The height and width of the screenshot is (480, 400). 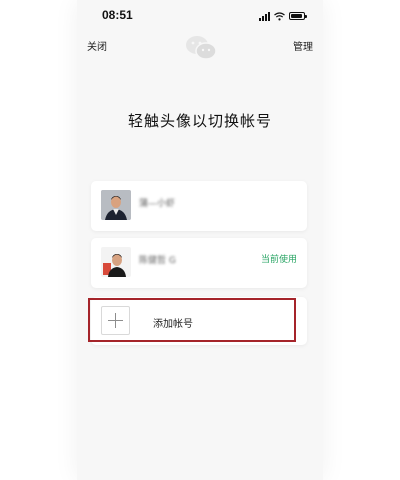 I want to click on account-card: 蒲—小虾, so click(x=199, y=206).